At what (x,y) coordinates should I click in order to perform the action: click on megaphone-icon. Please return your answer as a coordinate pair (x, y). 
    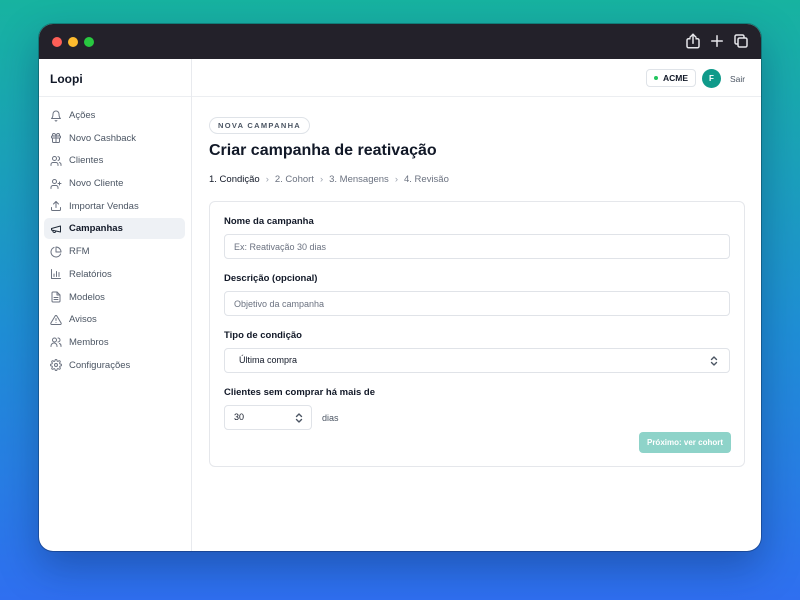
    Looking at the image, I should click on (56, 229).